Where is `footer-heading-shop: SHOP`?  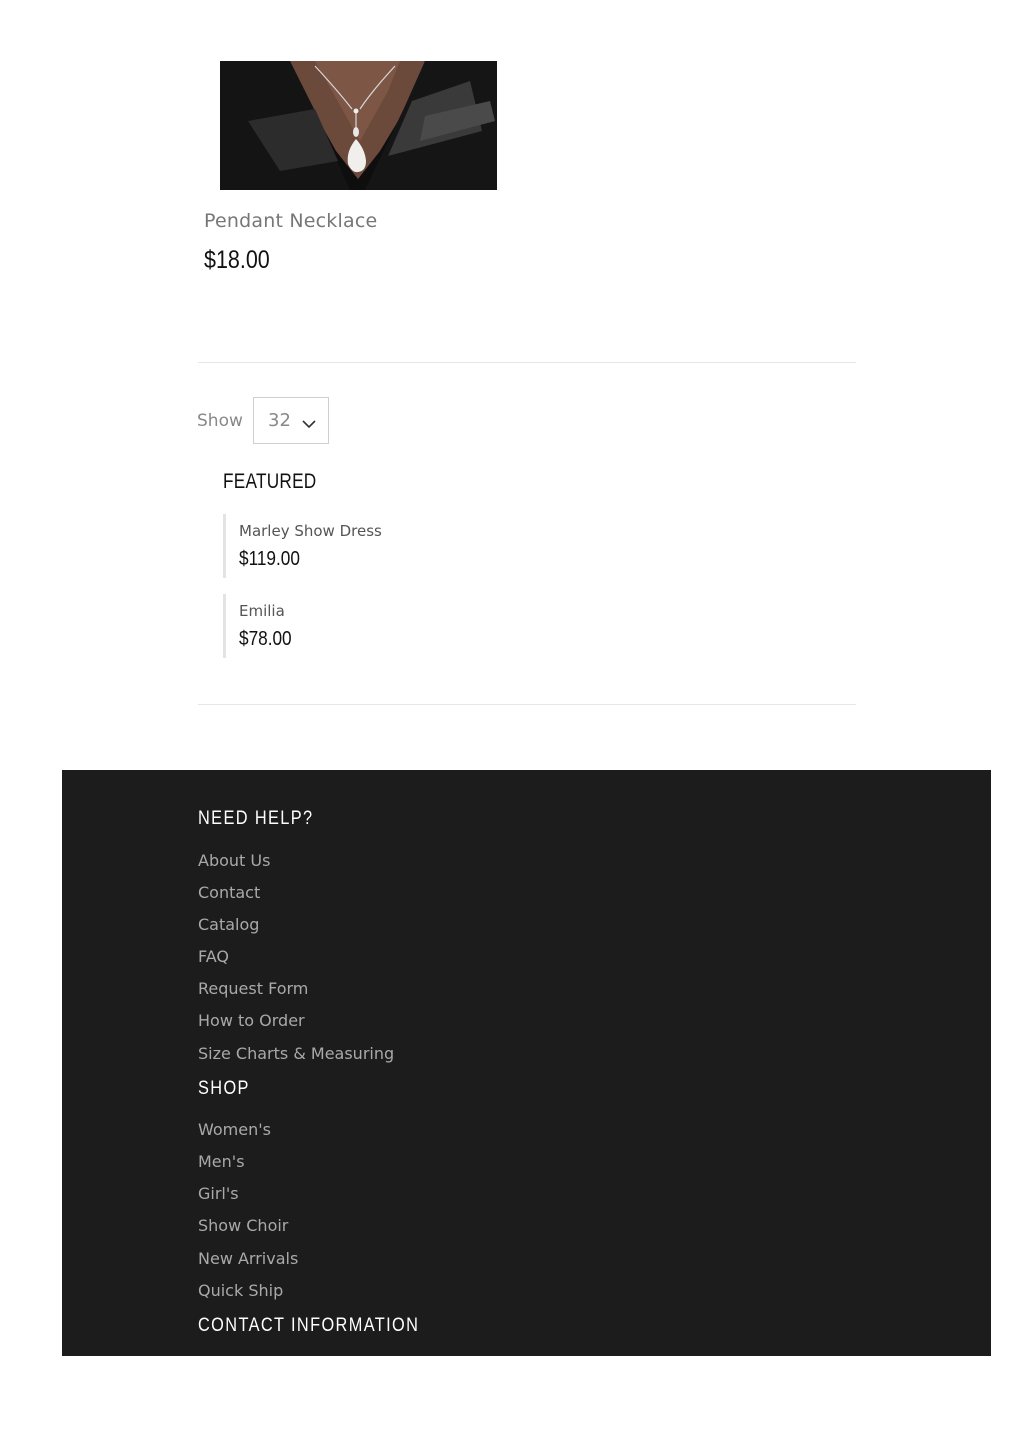 footer-heading-shop: SHOP is located at coordinates (224, 1088).